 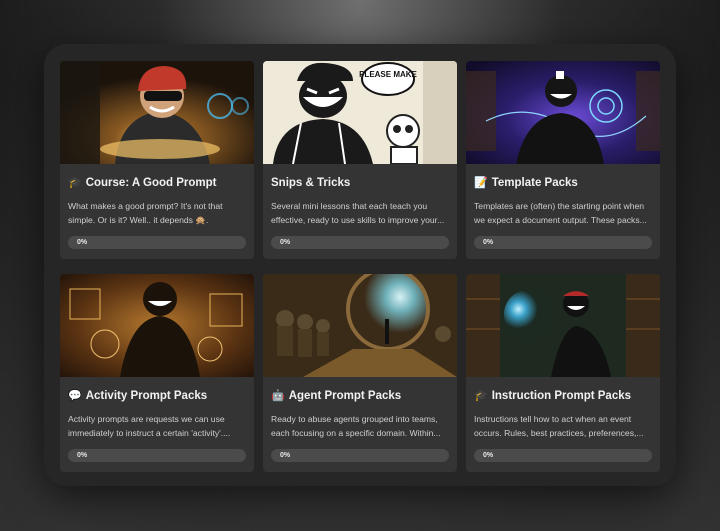 I want to click on card-title: Template Packs, so click(x=534, y=183).